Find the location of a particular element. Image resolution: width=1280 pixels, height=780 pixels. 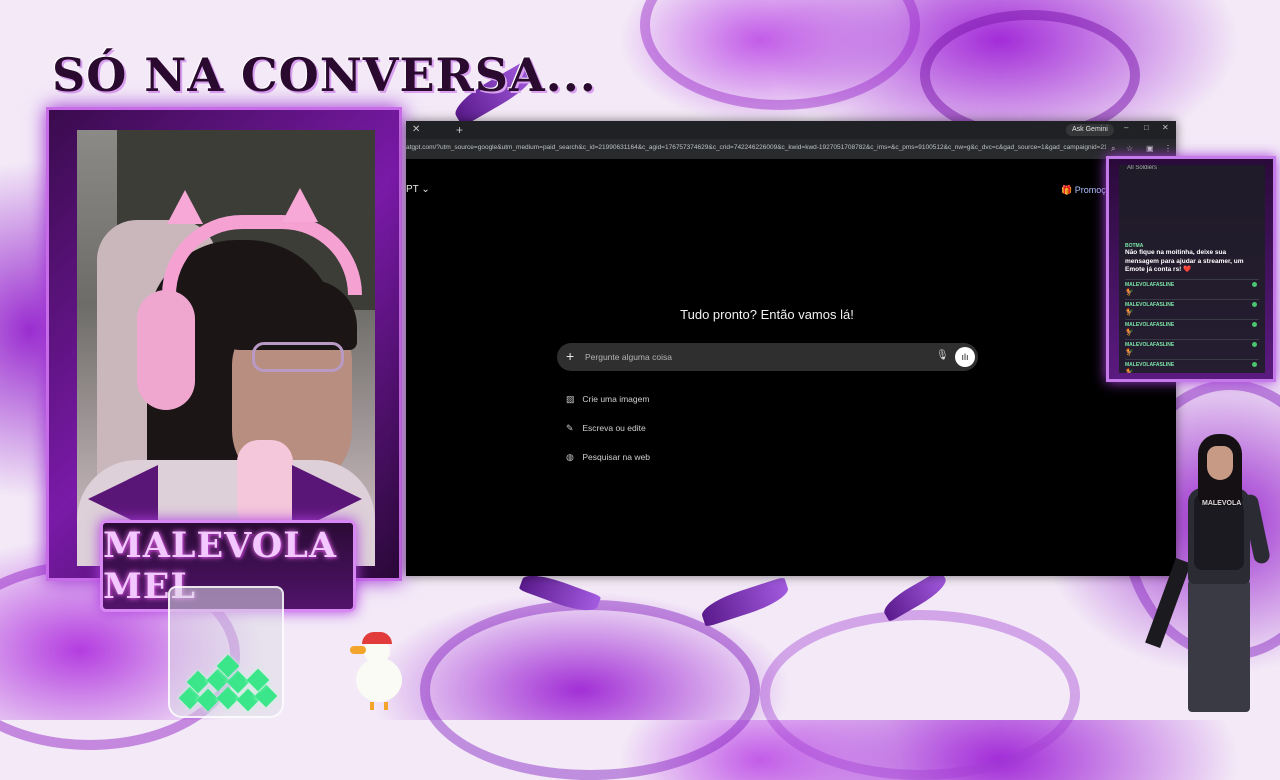

chat-header: All Soldiers is located at coordinates (1142, 168).